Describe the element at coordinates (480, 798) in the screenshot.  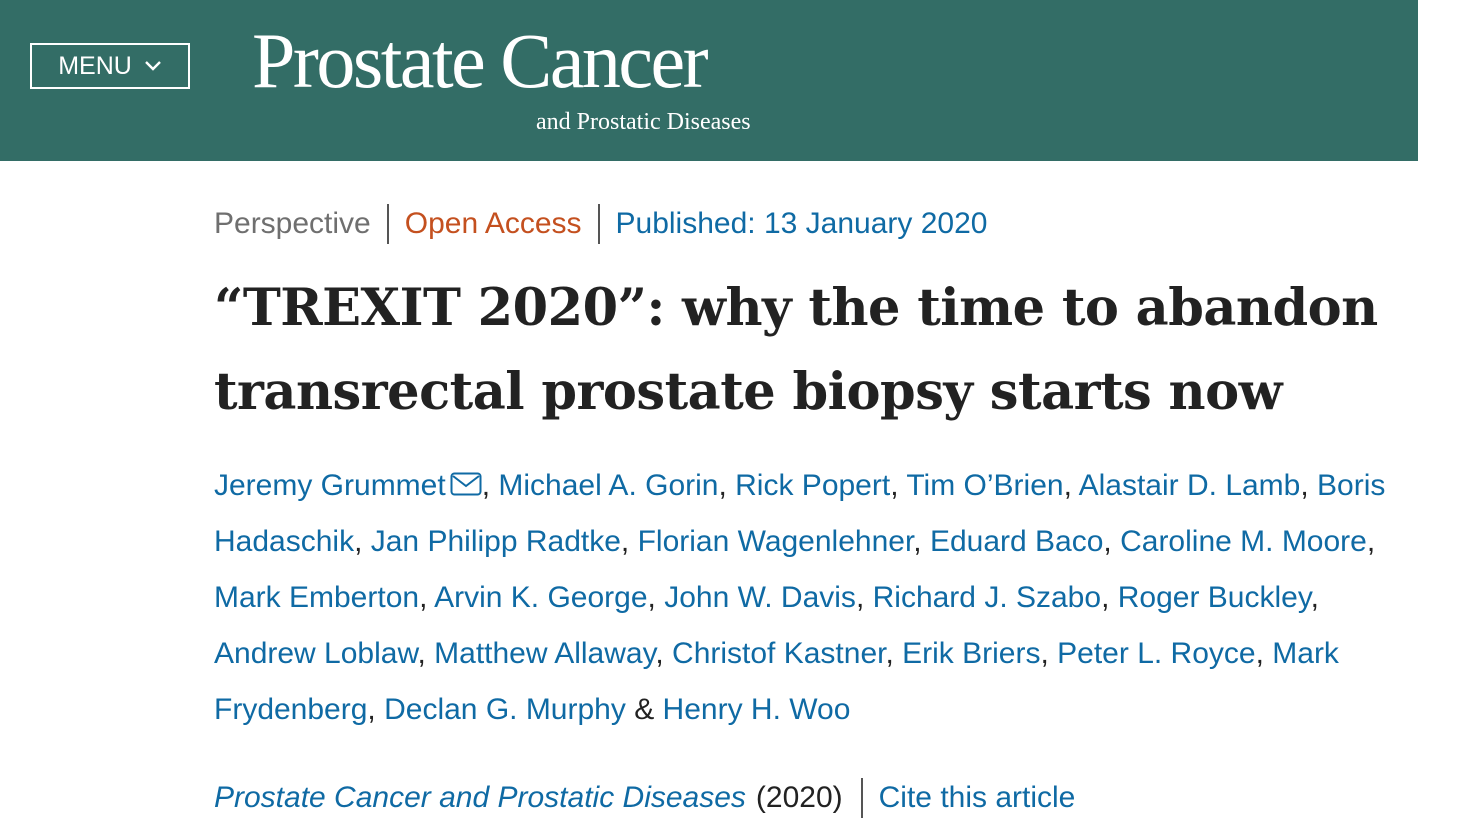
I see `journal-link: Prostate Cancer and Prostatic Diseases` at that location.